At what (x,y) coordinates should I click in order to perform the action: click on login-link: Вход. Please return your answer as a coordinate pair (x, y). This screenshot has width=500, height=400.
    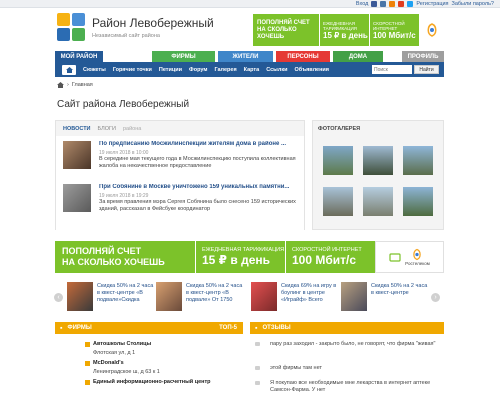
    Looking at the image, I should click on (362, 4).